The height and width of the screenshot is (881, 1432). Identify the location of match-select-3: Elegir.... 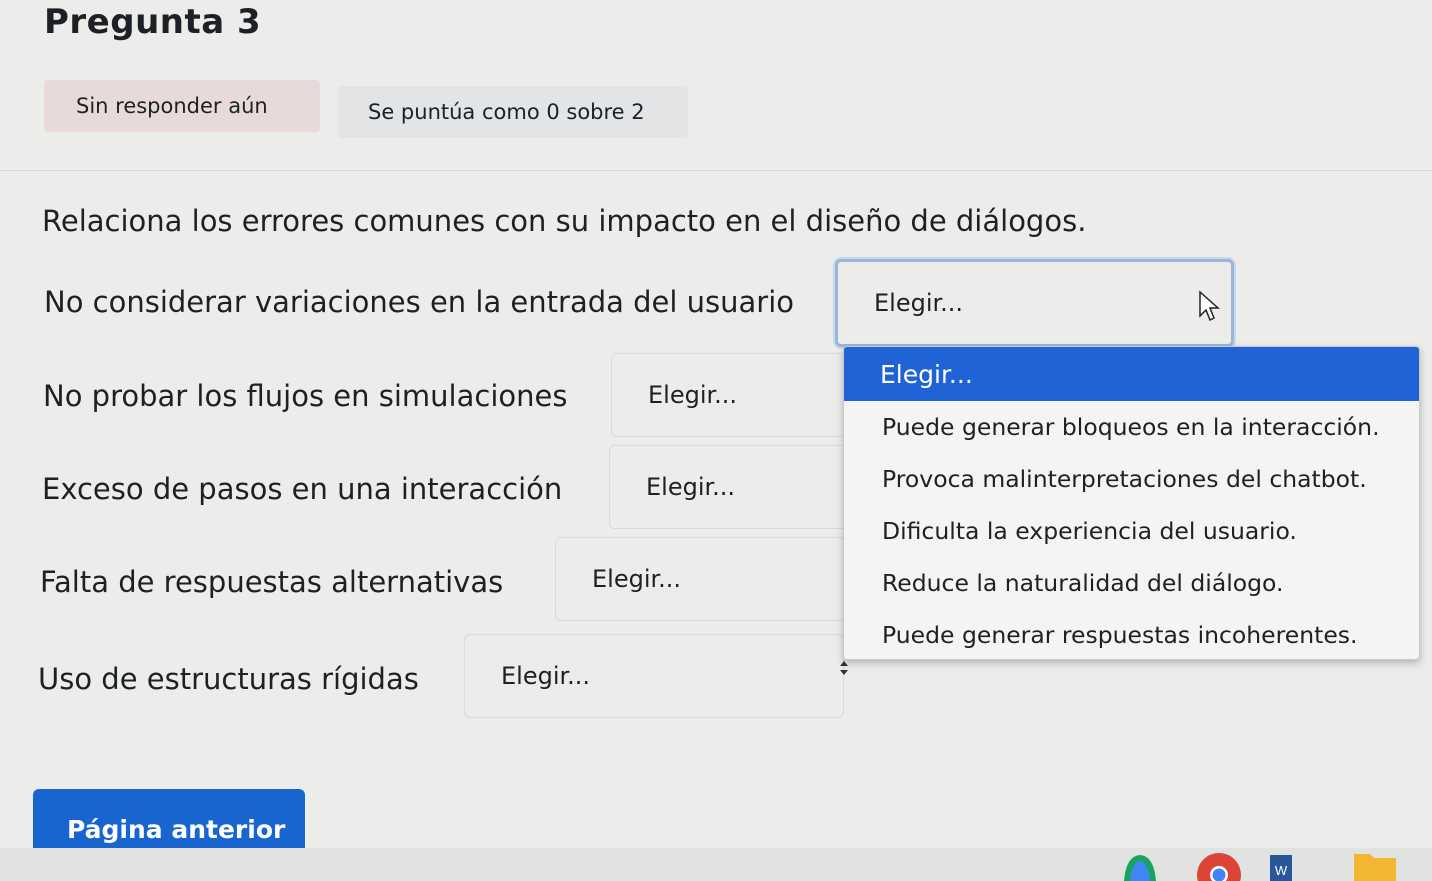
(729, 487).